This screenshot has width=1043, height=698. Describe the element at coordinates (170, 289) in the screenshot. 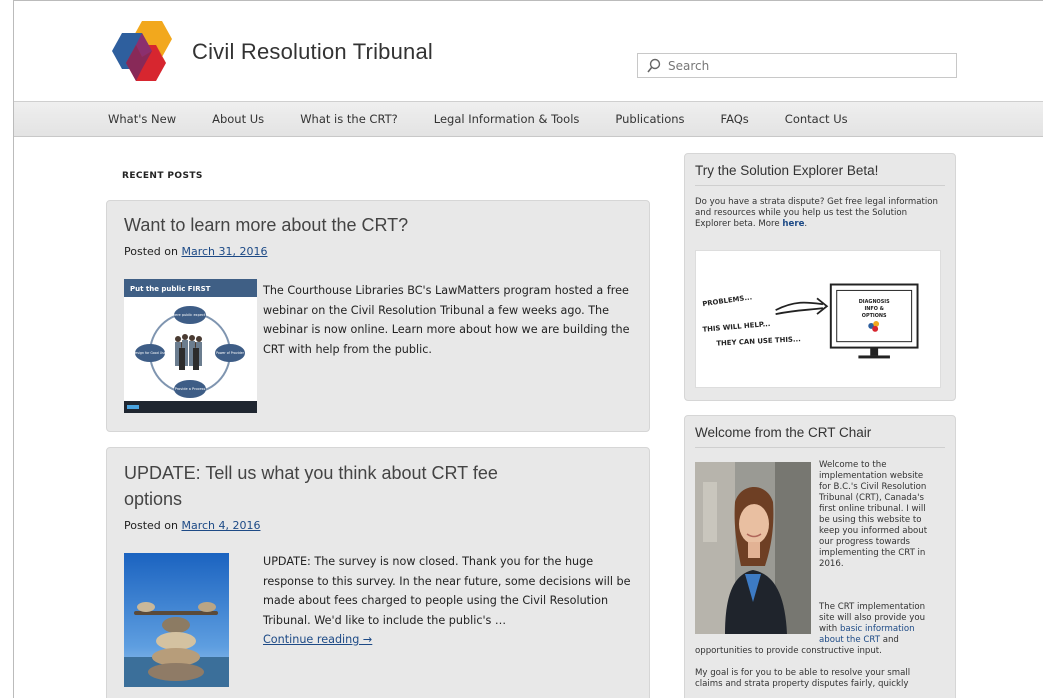

I see `svg-text: Put the public FIRST` at that location.